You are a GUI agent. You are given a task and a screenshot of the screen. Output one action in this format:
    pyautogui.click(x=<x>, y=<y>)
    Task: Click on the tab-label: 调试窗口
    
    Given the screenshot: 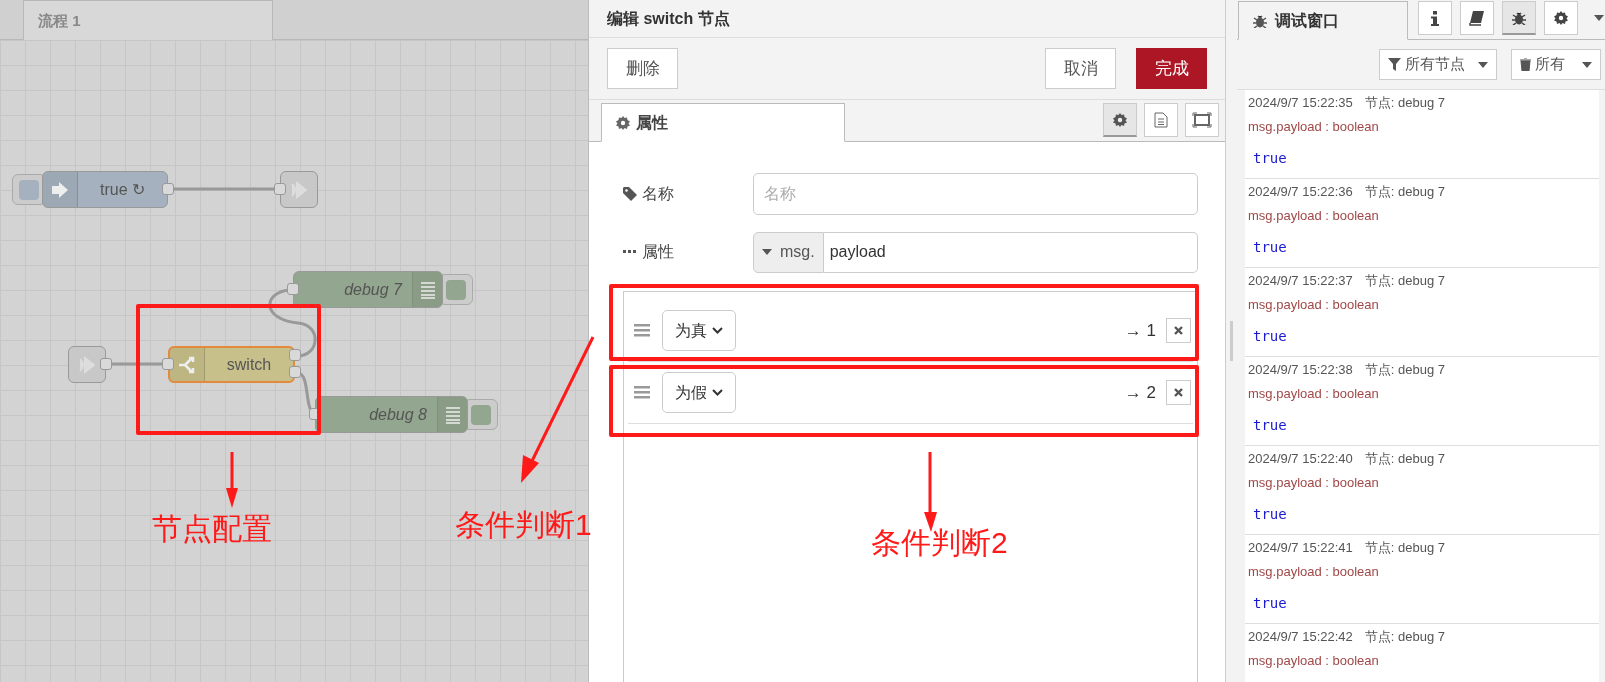 What is the action you would take?
    pyautogui.click(x=1307, y=20)
    